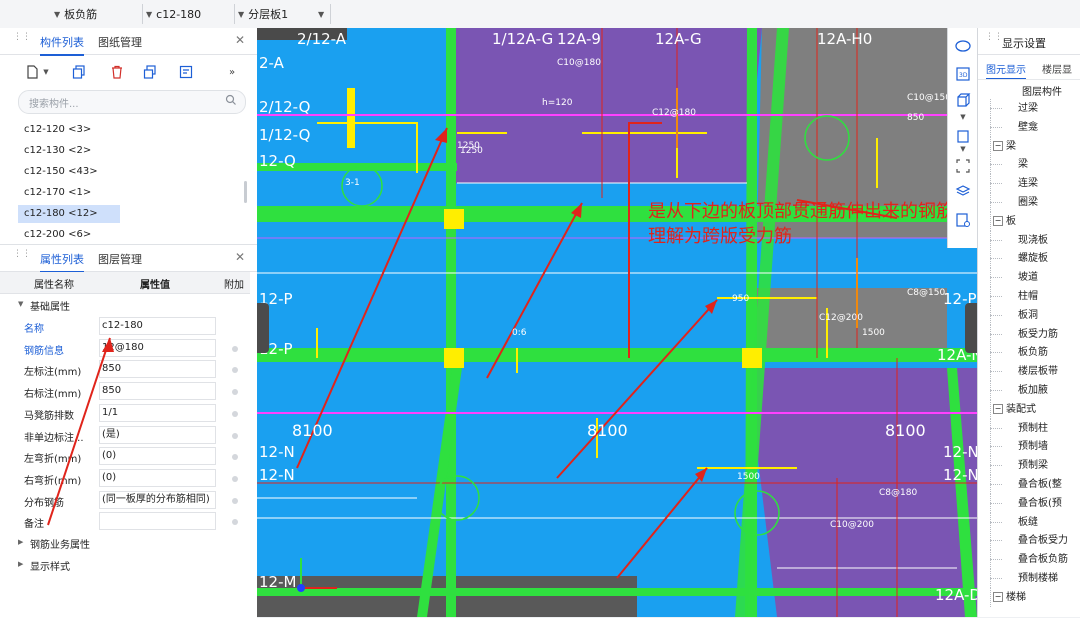 The height and width of the screenshot is (618, 1080). What do you see at coordinates (1029, 447) in the screenshot?
I see `display-tree-item: 预制墙` at bounding box center [1029, 447].